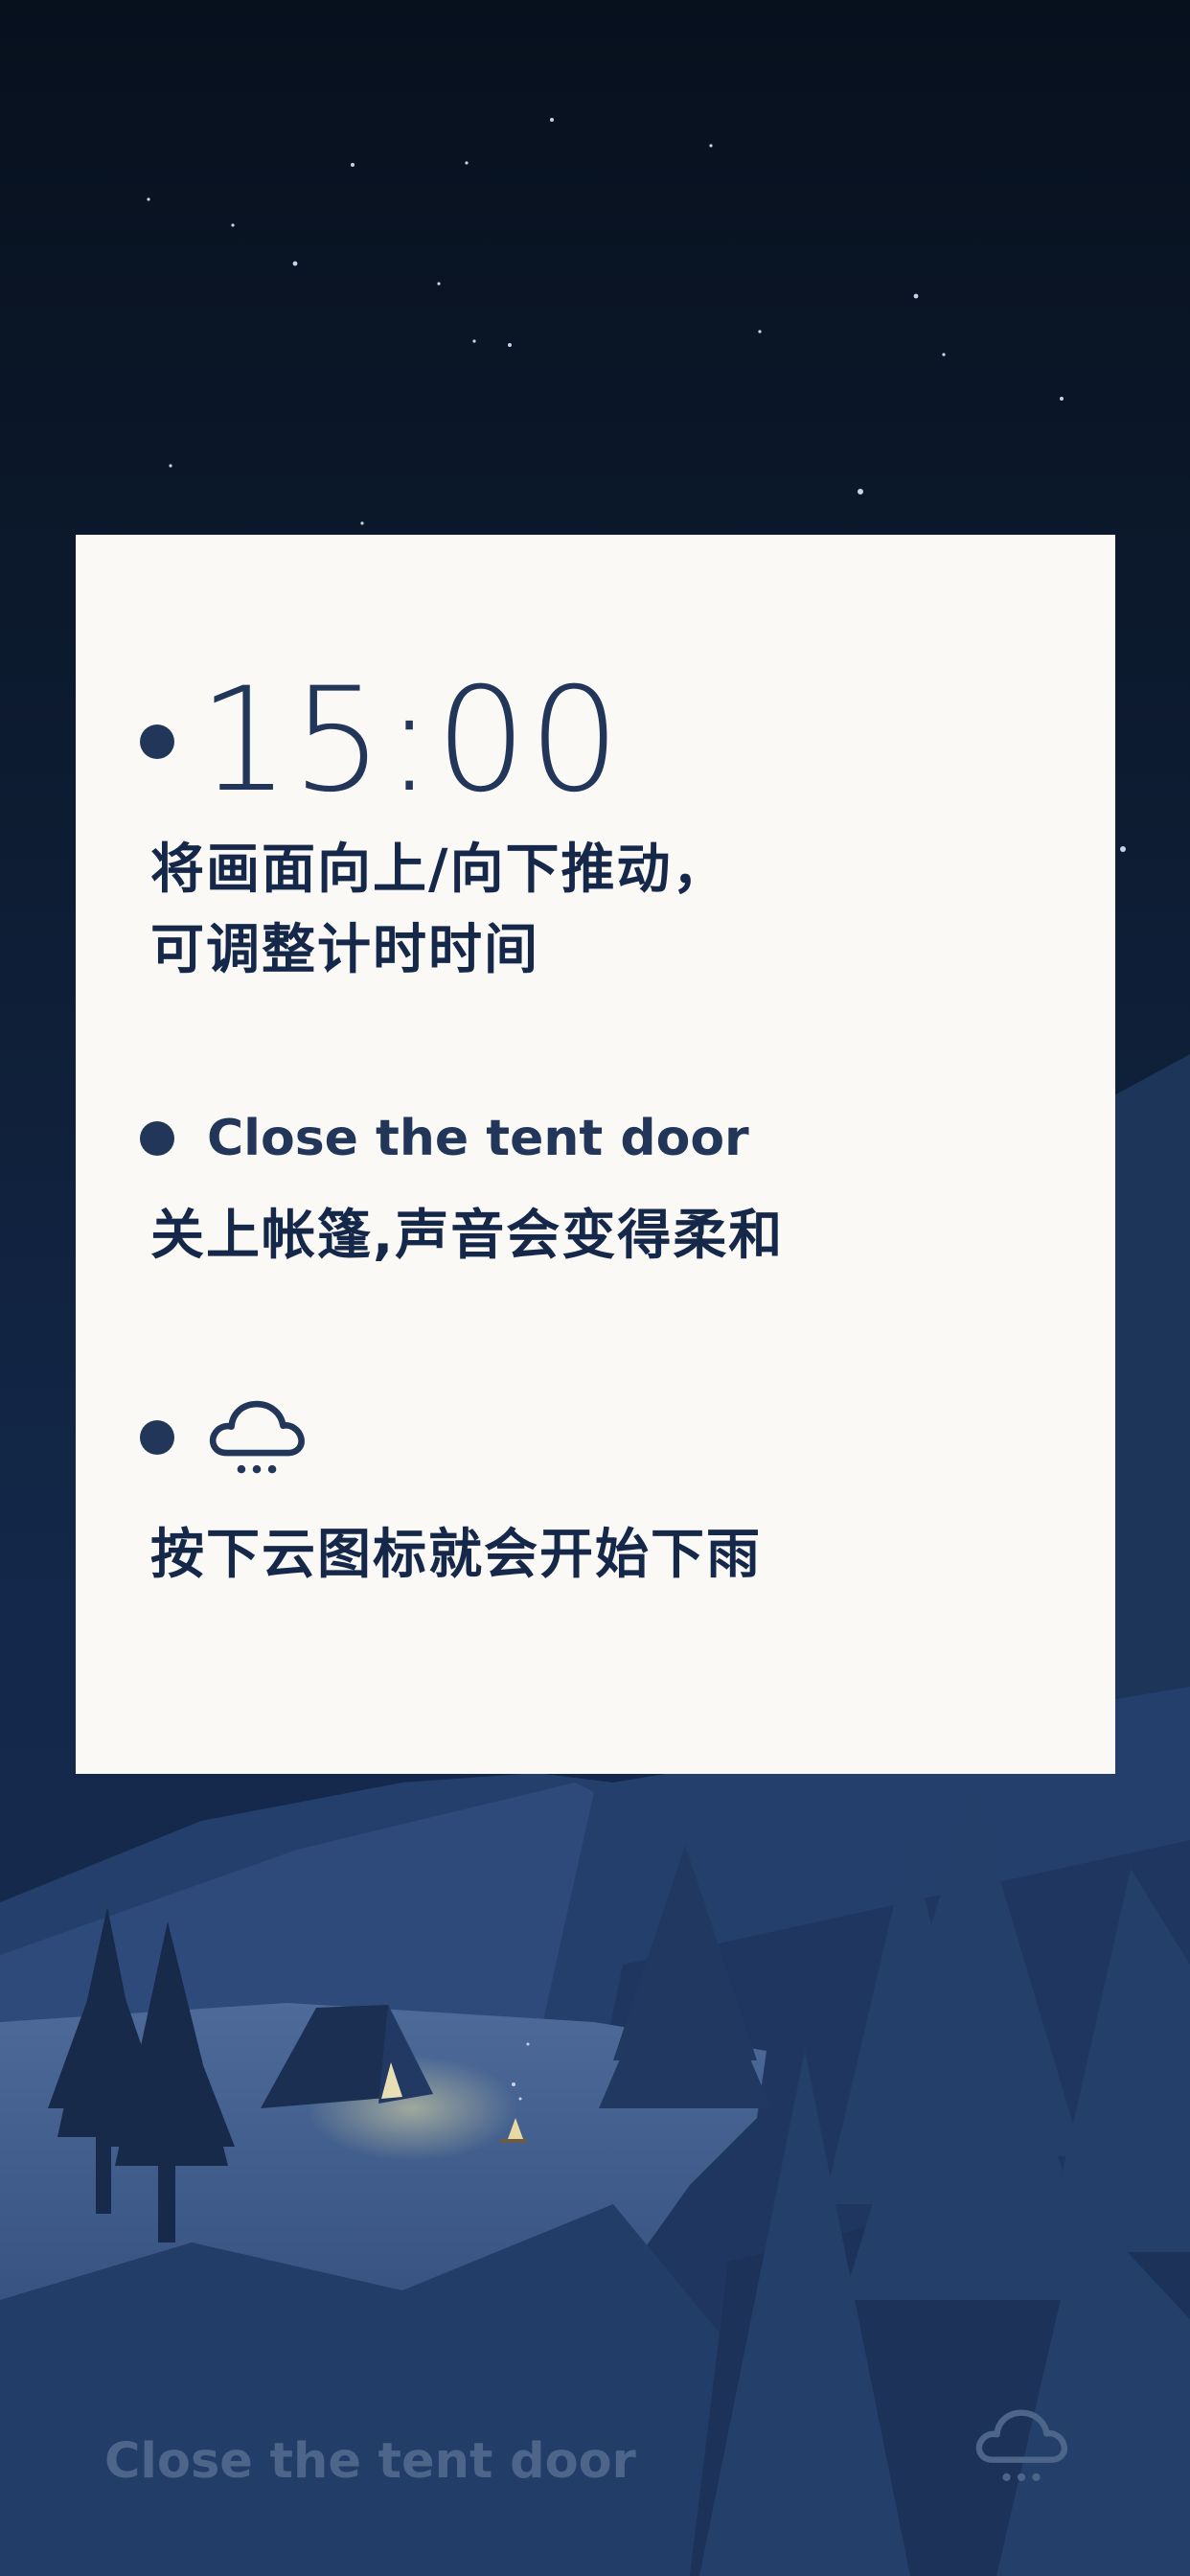 The width and height of the screenshot is (1190, 2576). What do you see at coordinates (478, 1138) in the screenshot?
I see `tent-door-title: Close the tent door` at bounding box center [478, 1138].